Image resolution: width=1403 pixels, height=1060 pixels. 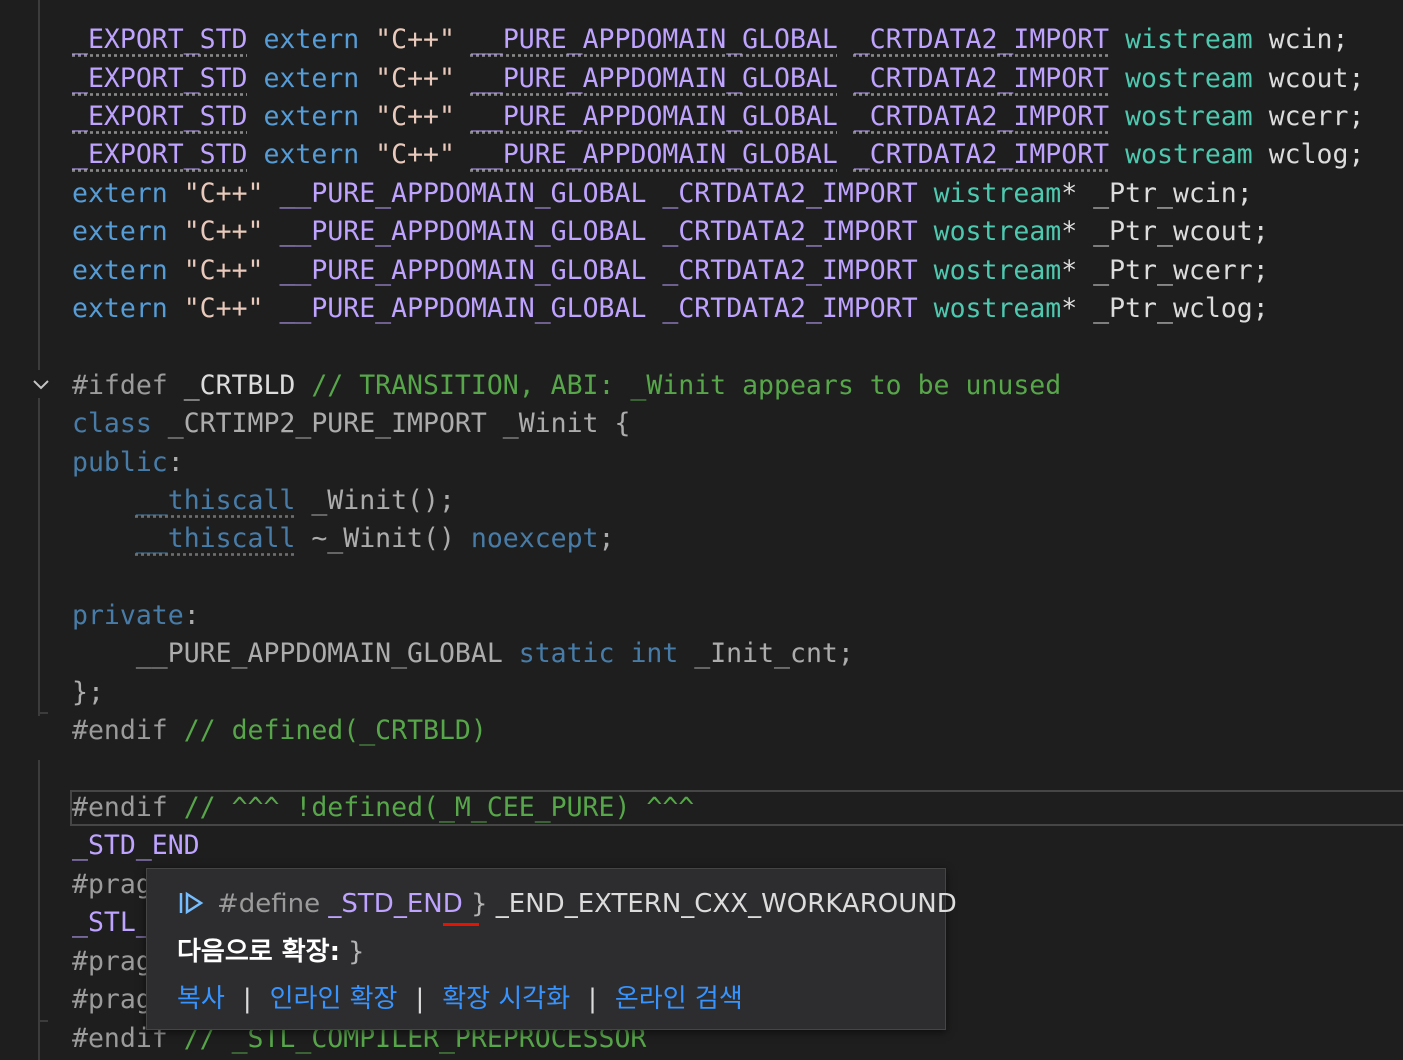 I want to click on expand-inline-link: 인라인 확장, so click(x=334, y=999).